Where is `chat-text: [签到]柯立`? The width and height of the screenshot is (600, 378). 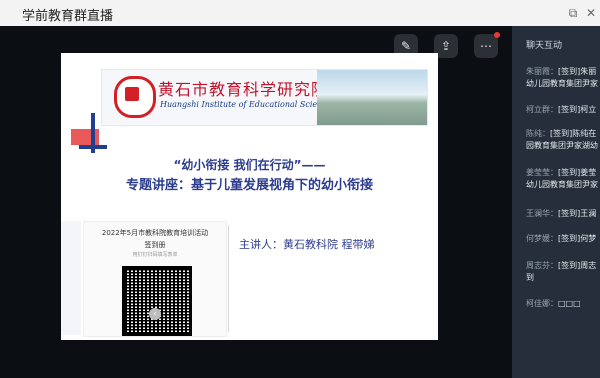 chat-text: [签到]柯立 is located at coordinates (577, 109).